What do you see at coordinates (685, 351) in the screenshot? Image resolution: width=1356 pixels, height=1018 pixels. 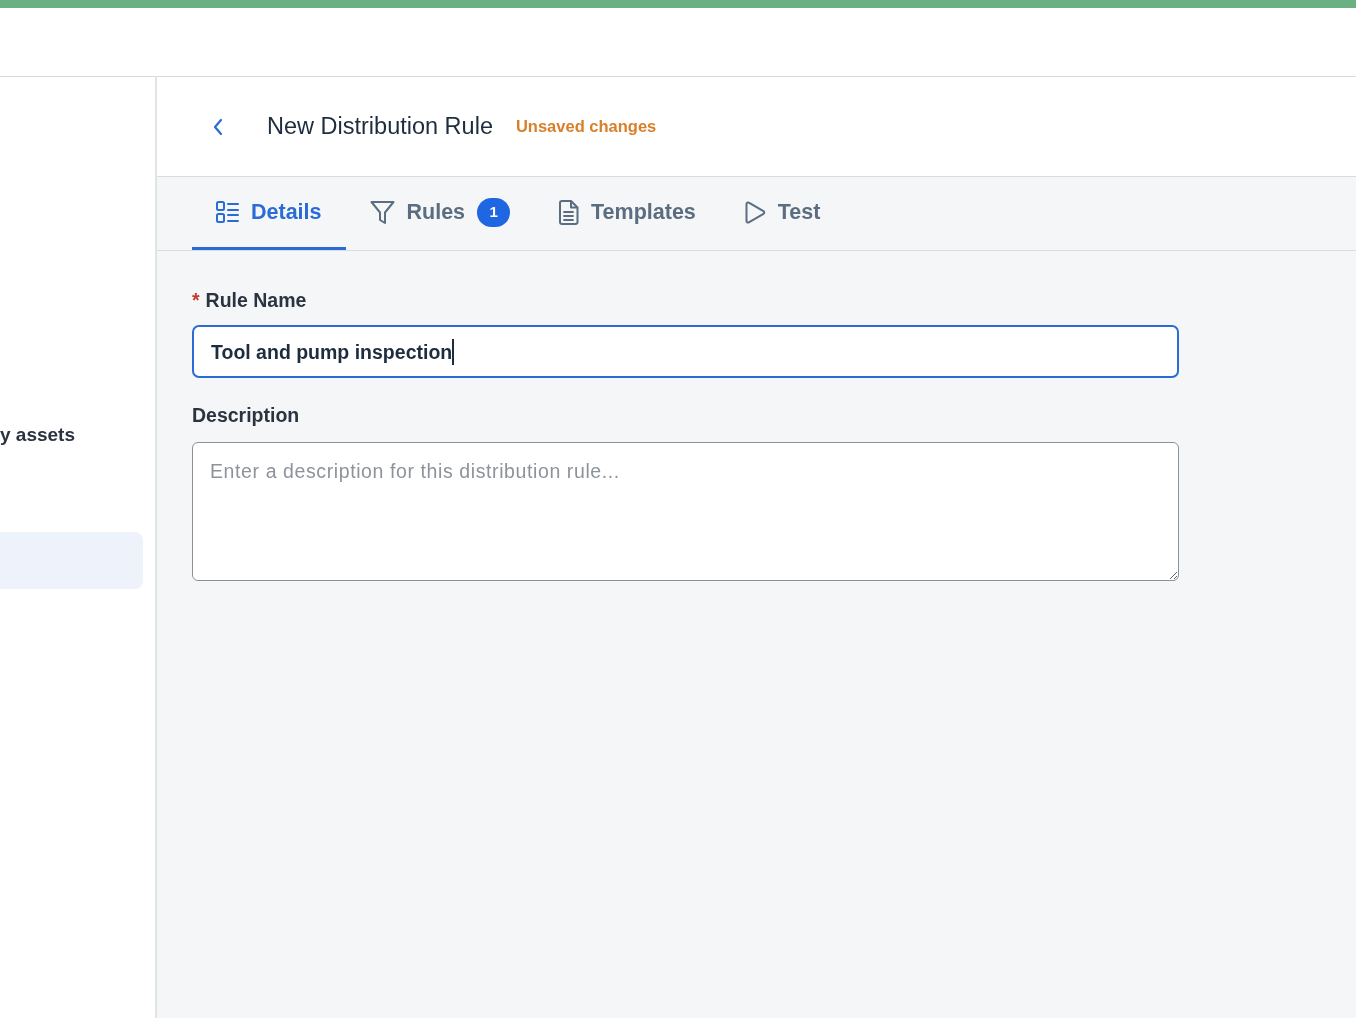 I see `input-field: Tool and pump inspection` at bounding box center [685, 351].